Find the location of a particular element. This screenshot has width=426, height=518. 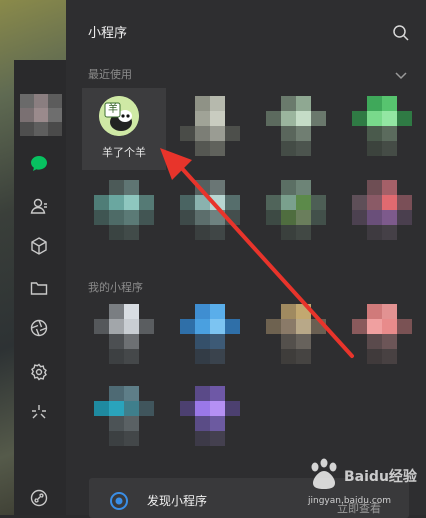

paw-logo-icon is located at coordinates (324, 473).